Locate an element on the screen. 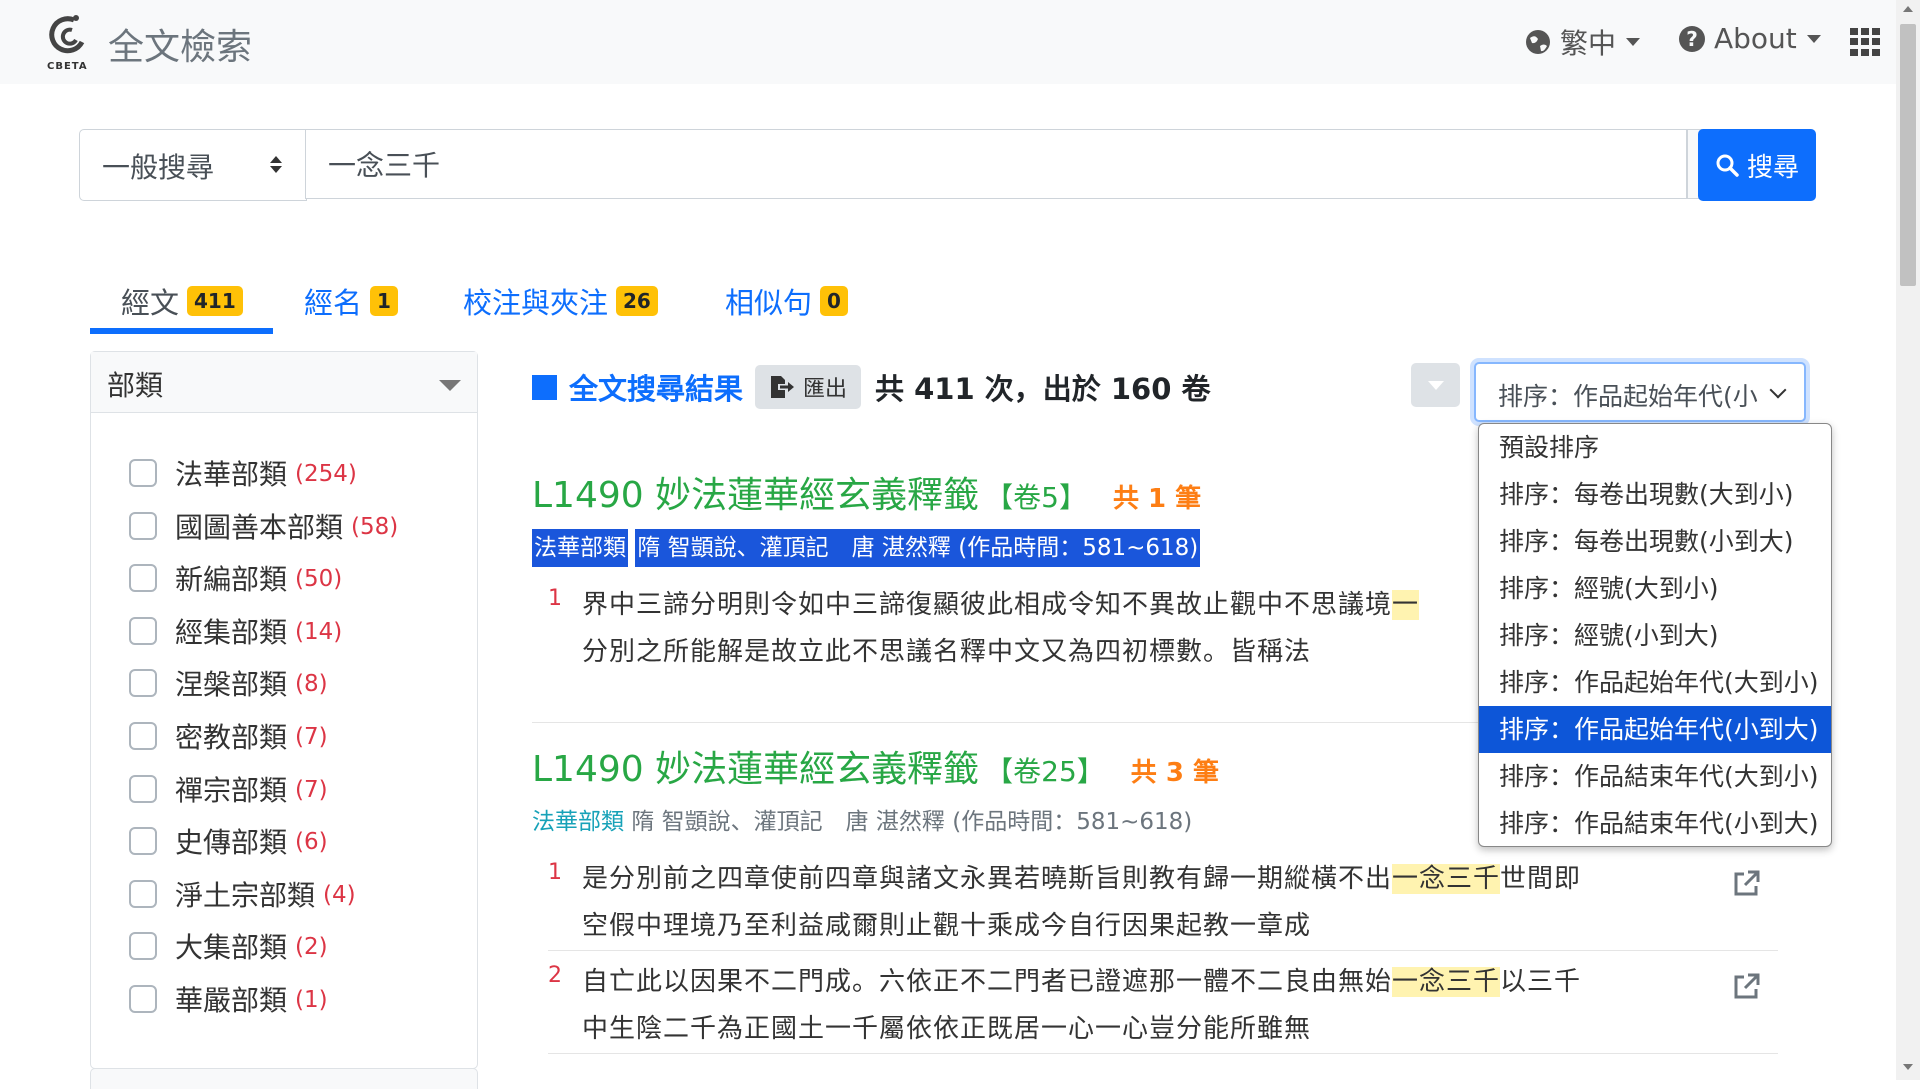 The height and width of the screenshot is (1089, 1920). result-juan: 【卷25】 is located at coordinates (1045, 770).